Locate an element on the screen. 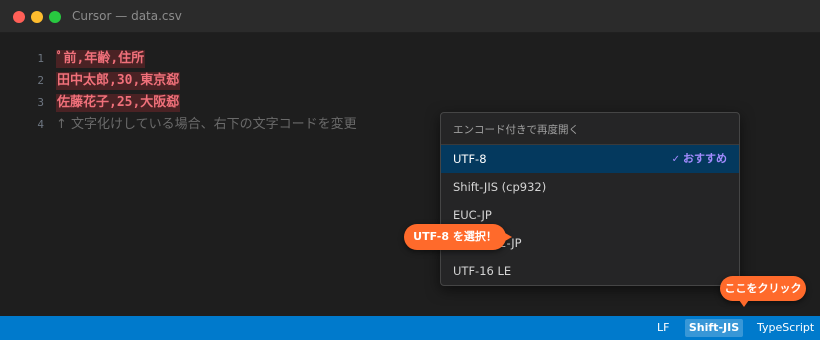 This screenshot has height=340, width=820. close-window-button is located at coordinates (19, 17).